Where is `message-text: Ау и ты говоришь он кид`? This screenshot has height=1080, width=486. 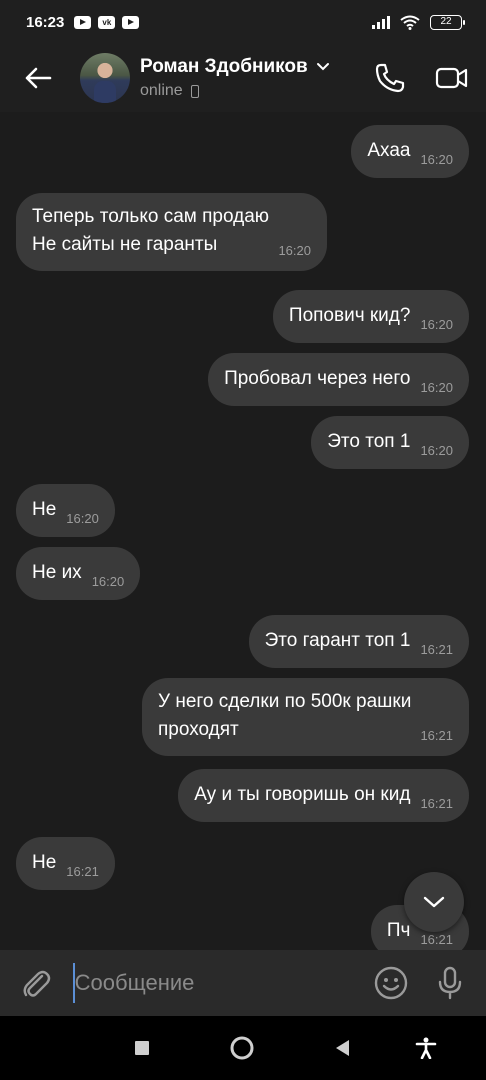 message-text: Ау и ты говоришь он кид is located at coordinates (302, 794).